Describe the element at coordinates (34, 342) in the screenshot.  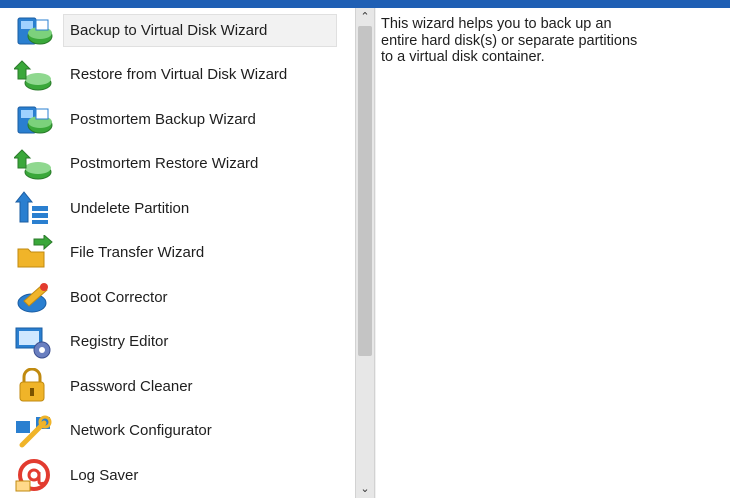
I see `registry-gear-icon` at that location.